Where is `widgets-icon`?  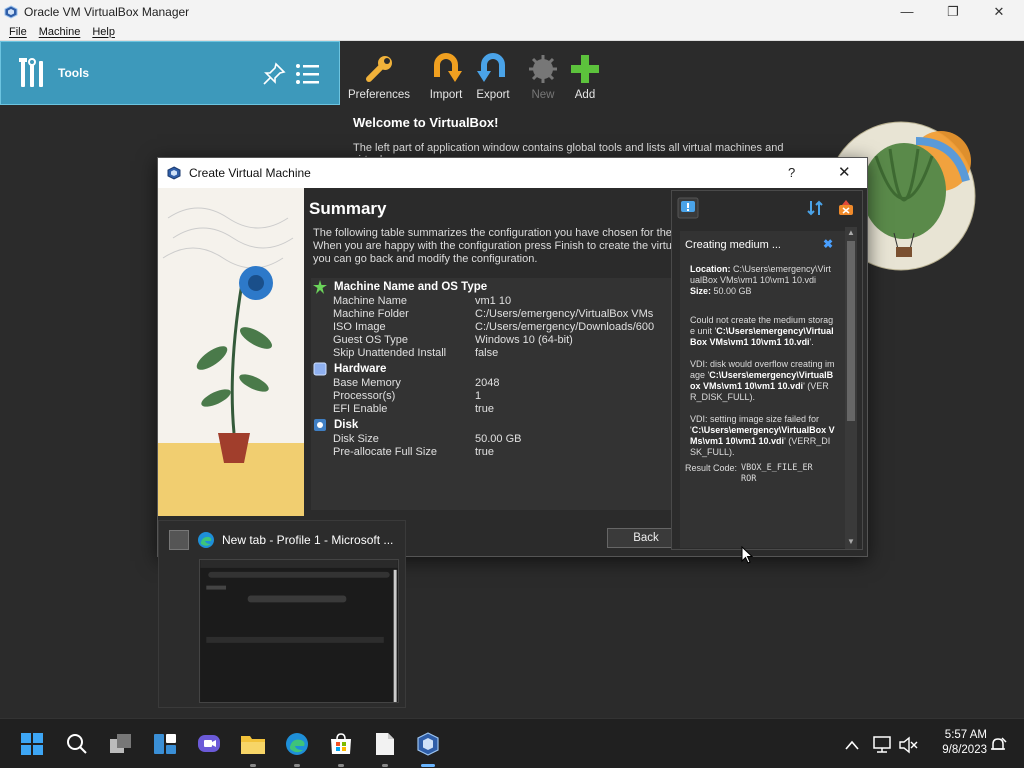 widgets-icon is located at coordinates (165, 744).